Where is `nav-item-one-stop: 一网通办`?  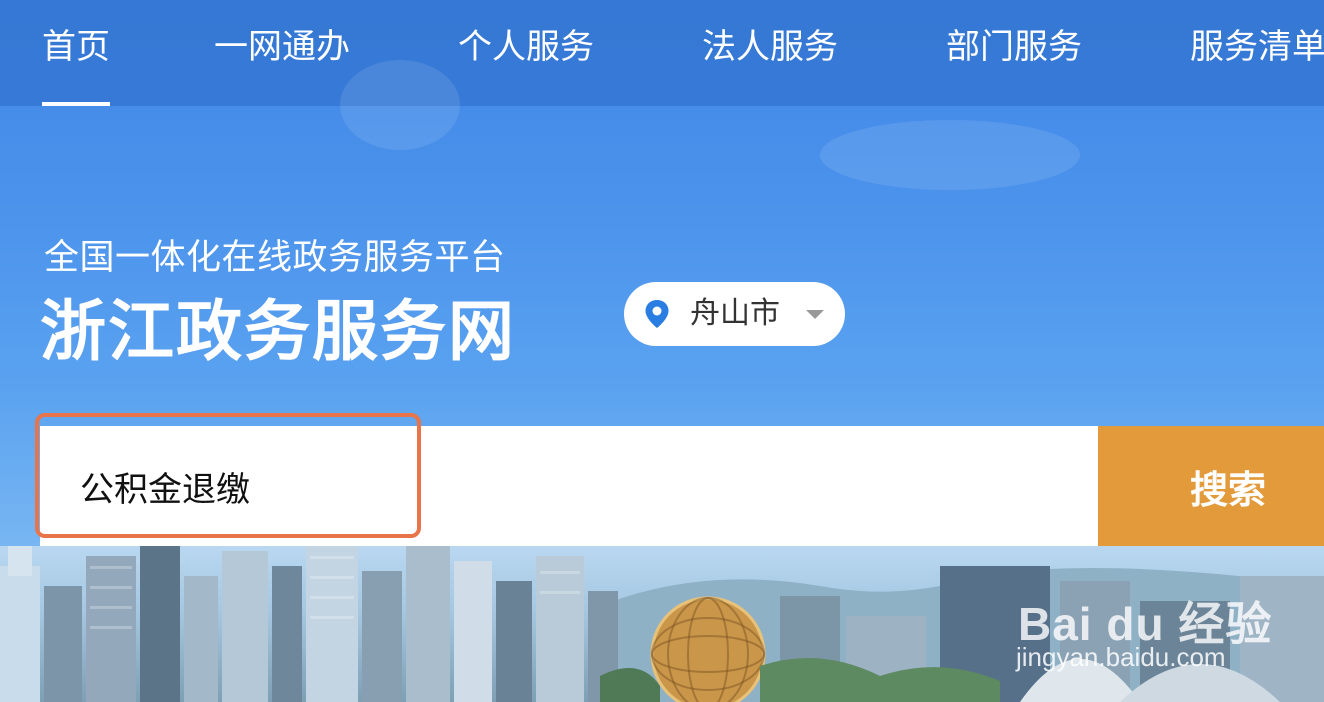
nav-item-one-stop: 一网通办 is located at coordinates (282, 47).